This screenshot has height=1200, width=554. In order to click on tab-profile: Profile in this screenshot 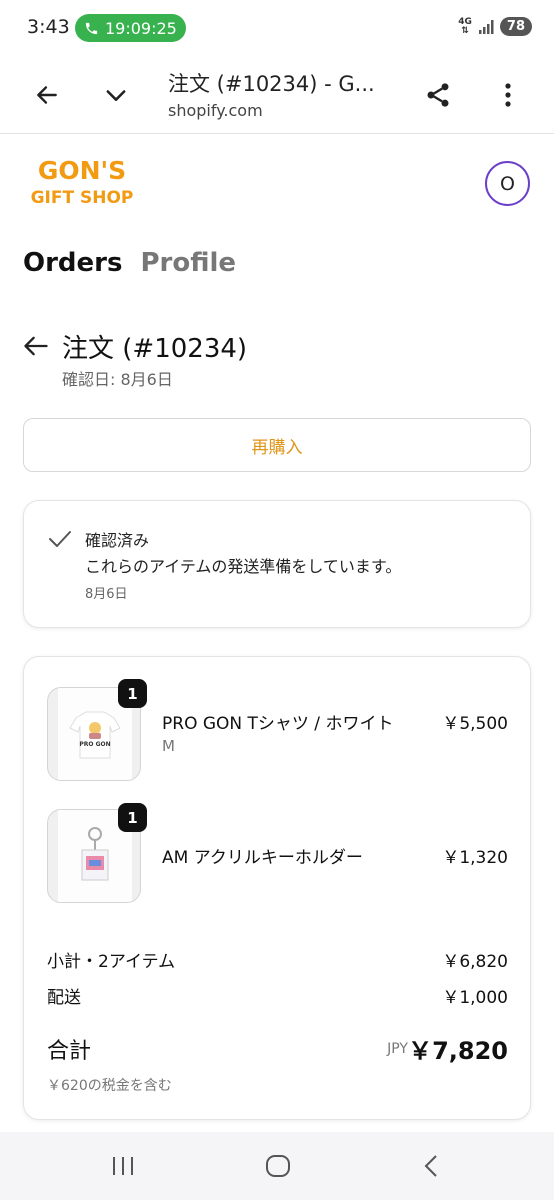, I will do `click(188, 263)`.